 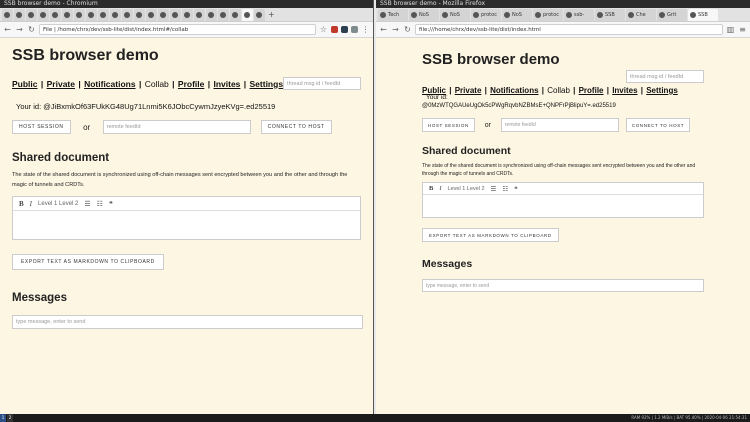 I want to click on nav-link-public: Public, so click(x=25, y=84).